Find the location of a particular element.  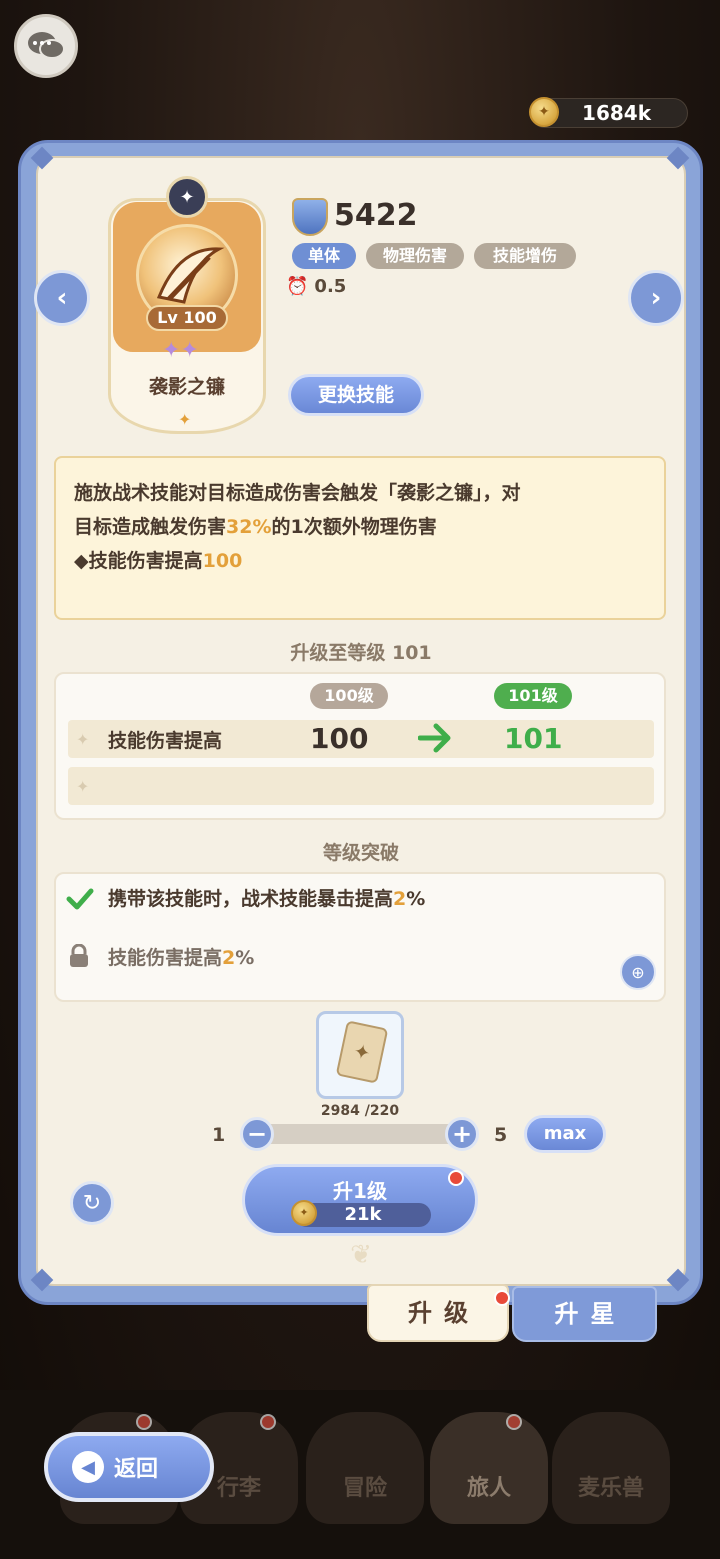

skill-type-emblem-icon: ✦ is located at coordinates (187, 197).